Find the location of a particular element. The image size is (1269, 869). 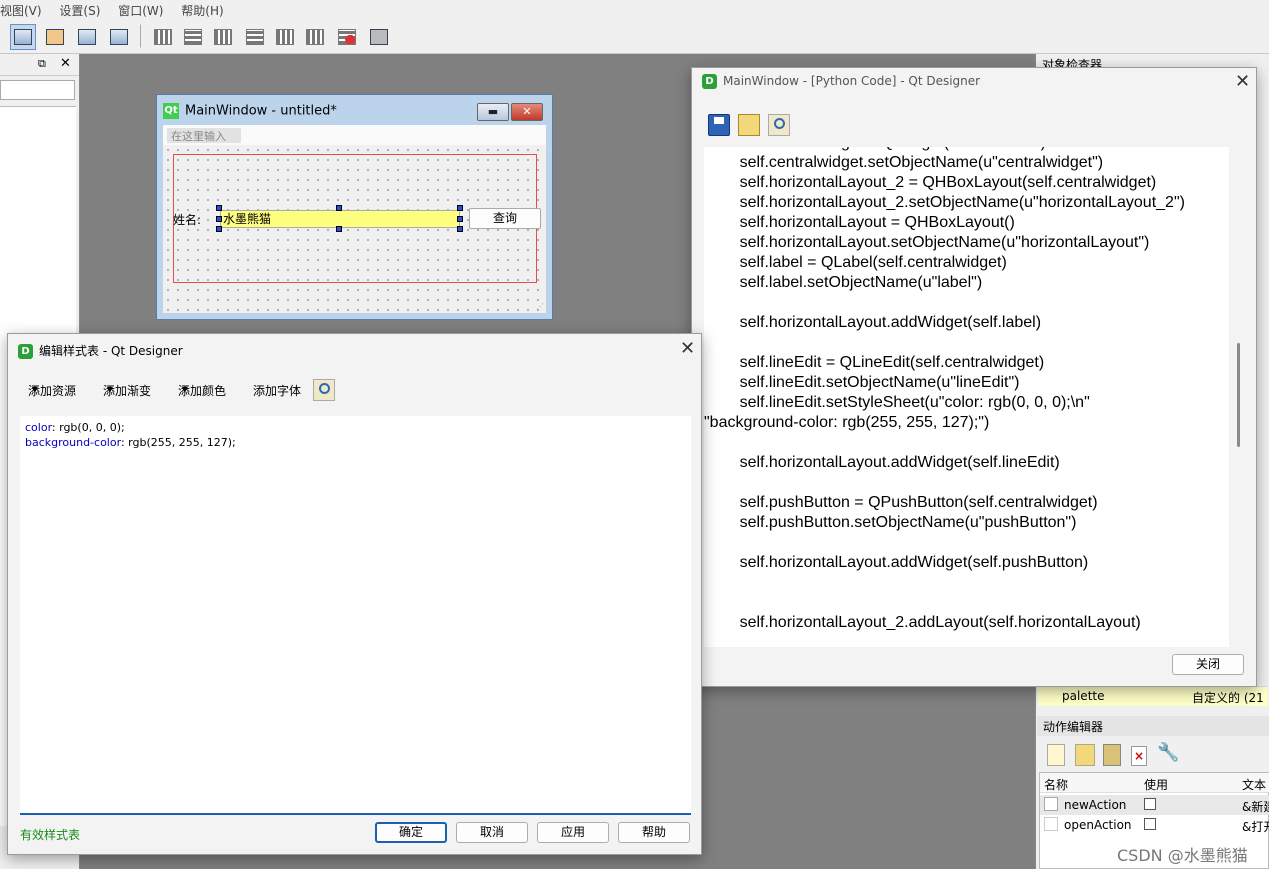

layout-grid-icon is located at coordinates (285, 37).